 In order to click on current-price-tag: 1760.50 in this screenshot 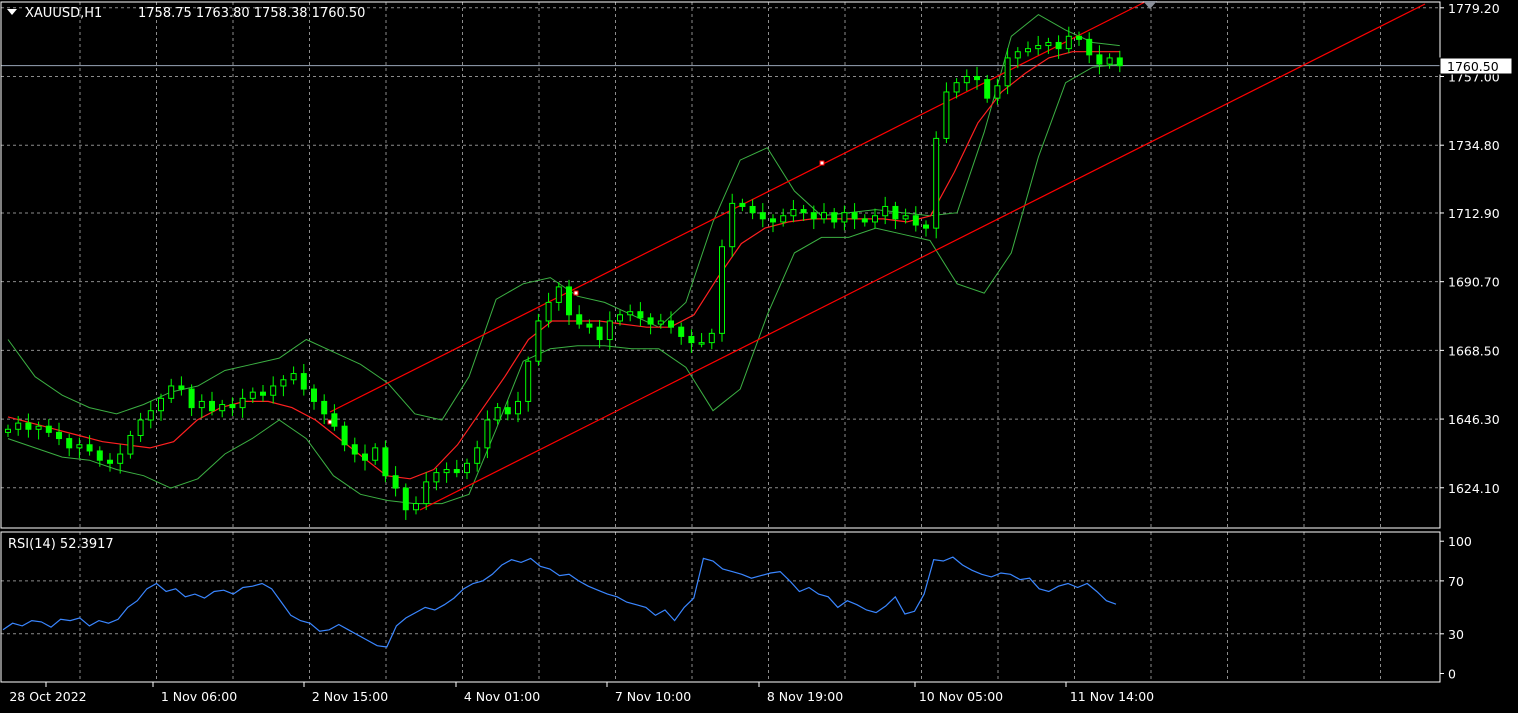, I will do `click(1476, 66)`.